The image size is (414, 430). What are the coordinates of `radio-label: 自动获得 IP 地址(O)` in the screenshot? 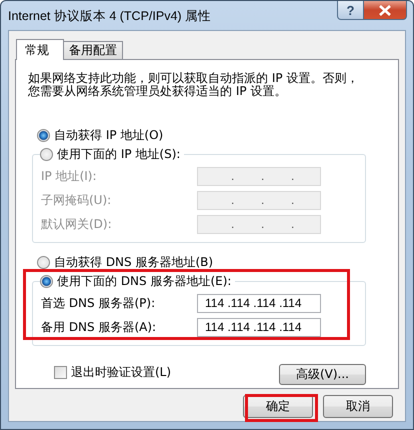 It's located at (109, 135).